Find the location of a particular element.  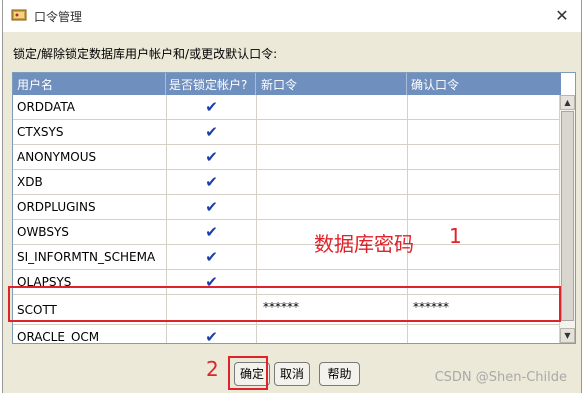

username-cell: ORDPLUGINS is located at coordinates (56, 207).